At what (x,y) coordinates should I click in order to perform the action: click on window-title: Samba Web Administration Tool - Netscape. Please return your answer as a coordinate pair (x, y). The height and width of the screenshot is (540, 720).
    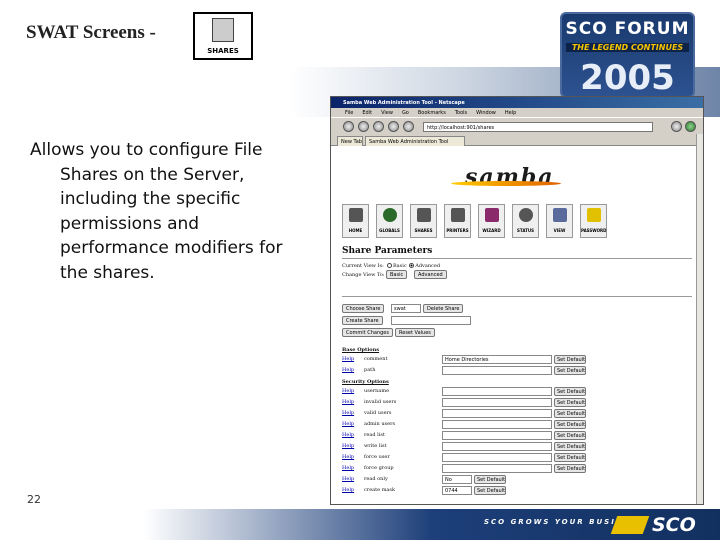
    Looking at the image, I should click on (404, 103).